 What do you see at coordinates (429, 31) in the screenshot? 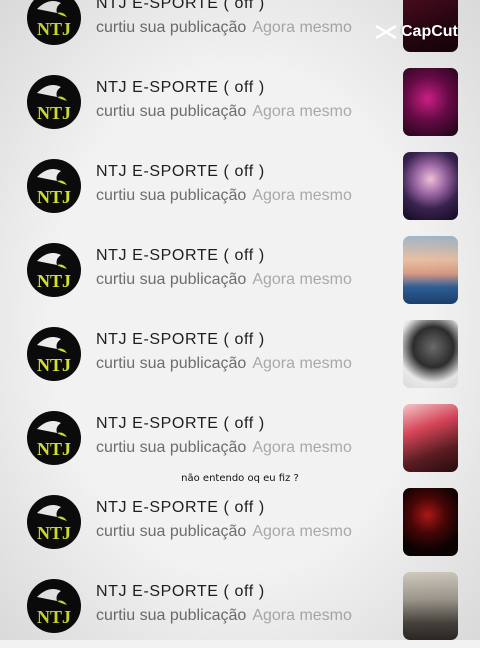
I see `watermark-text: CapCut` at bounding box center [429, 31].